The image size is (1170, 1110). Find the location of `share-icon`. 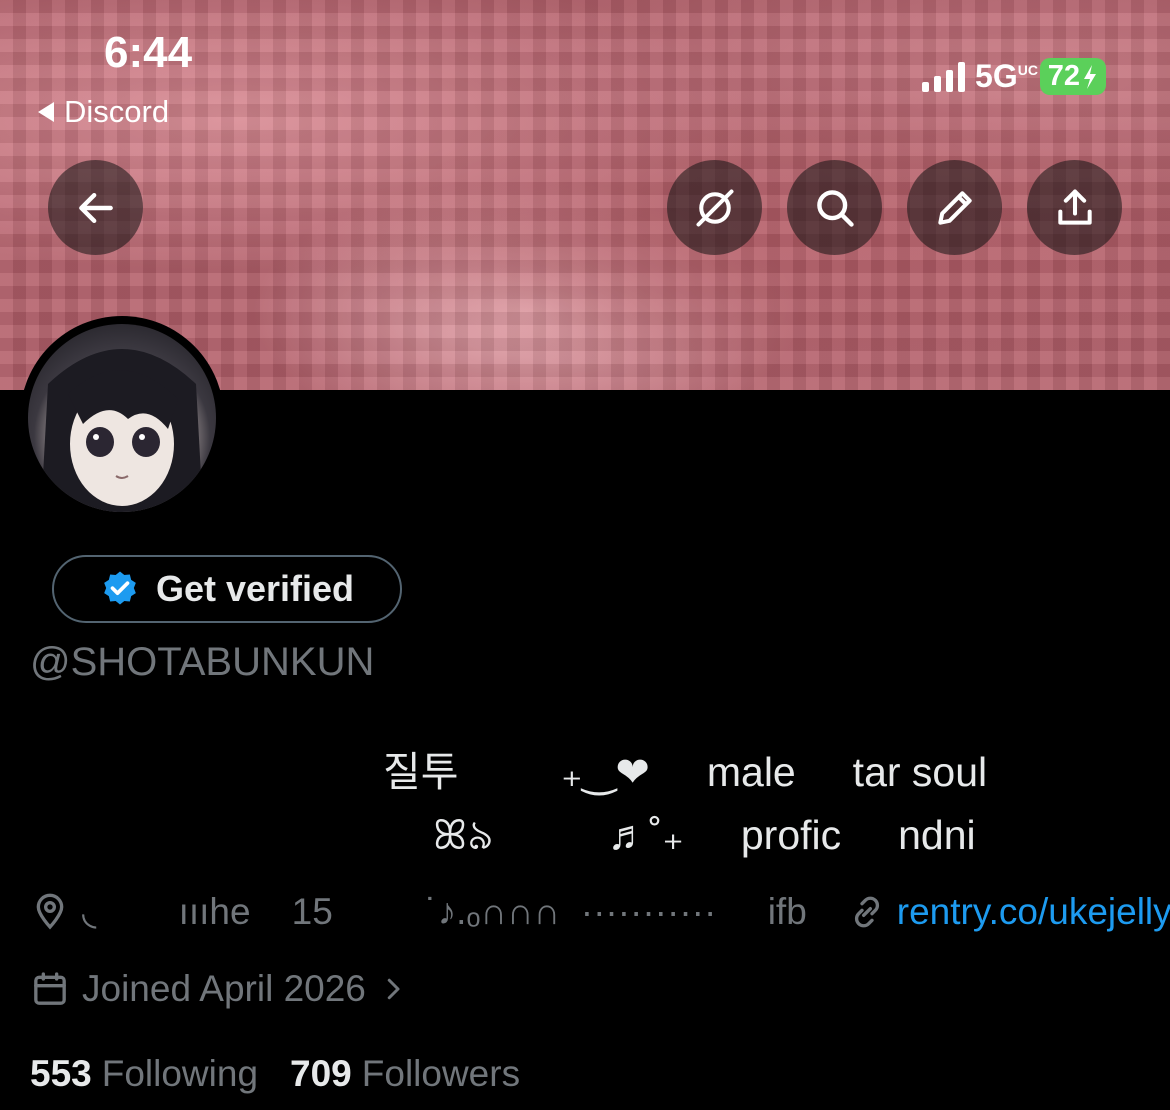

share-icon is located at coordinates (1074, 206).